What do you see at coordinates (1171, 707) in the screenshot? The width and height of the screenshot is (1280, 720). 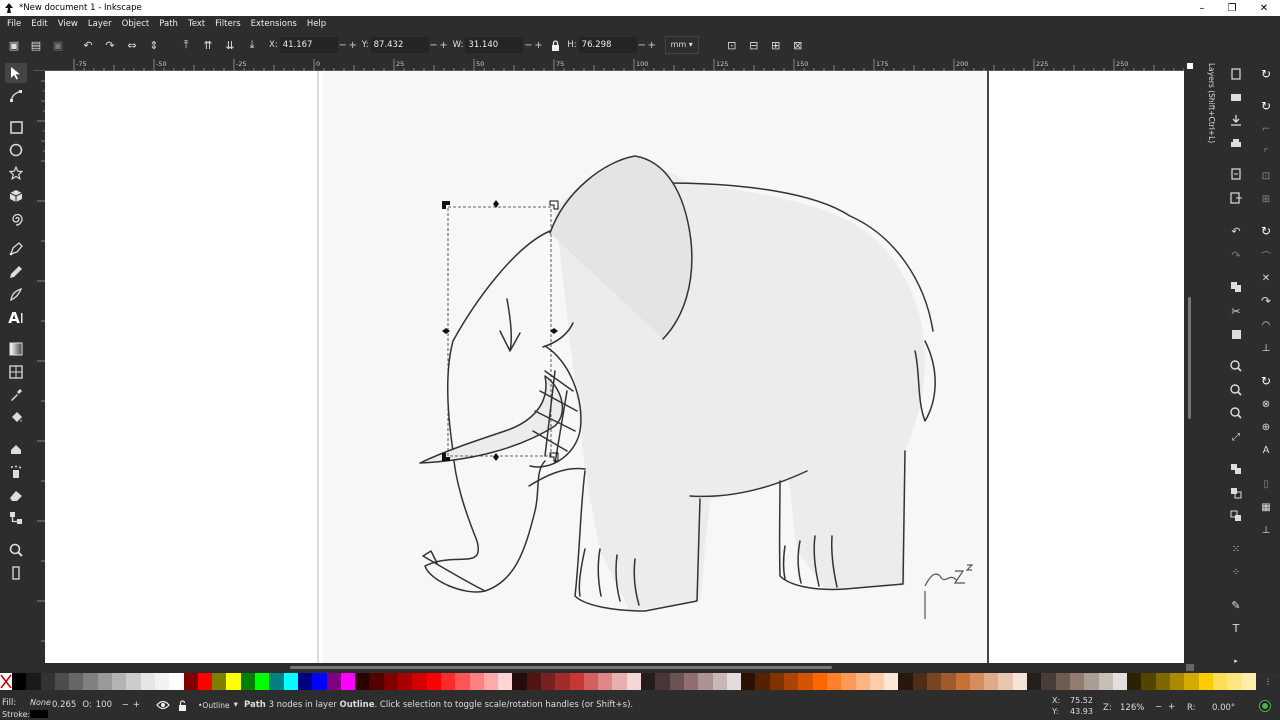 I see `zoom-increment-button: +` at bounding box center [1171, 707].